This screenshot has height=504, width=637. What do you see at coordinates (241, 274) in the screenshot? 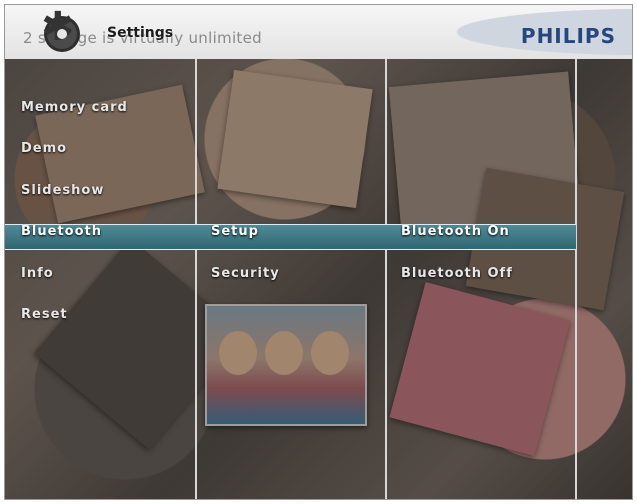
I see `menu-item-security: Security` at bounding box center [241, 274].